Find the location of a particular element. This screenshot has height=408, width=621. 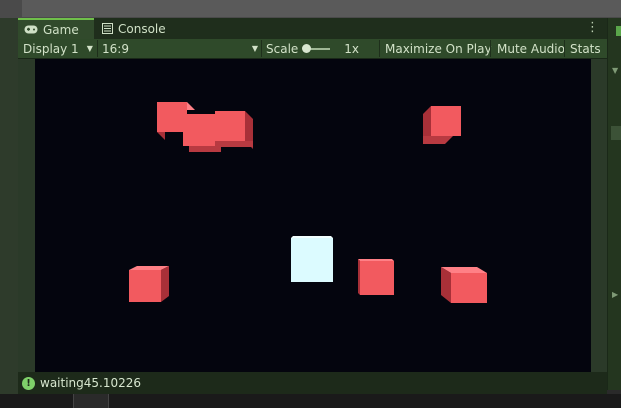

tab-console: Console is located at coordinates (133, 28).